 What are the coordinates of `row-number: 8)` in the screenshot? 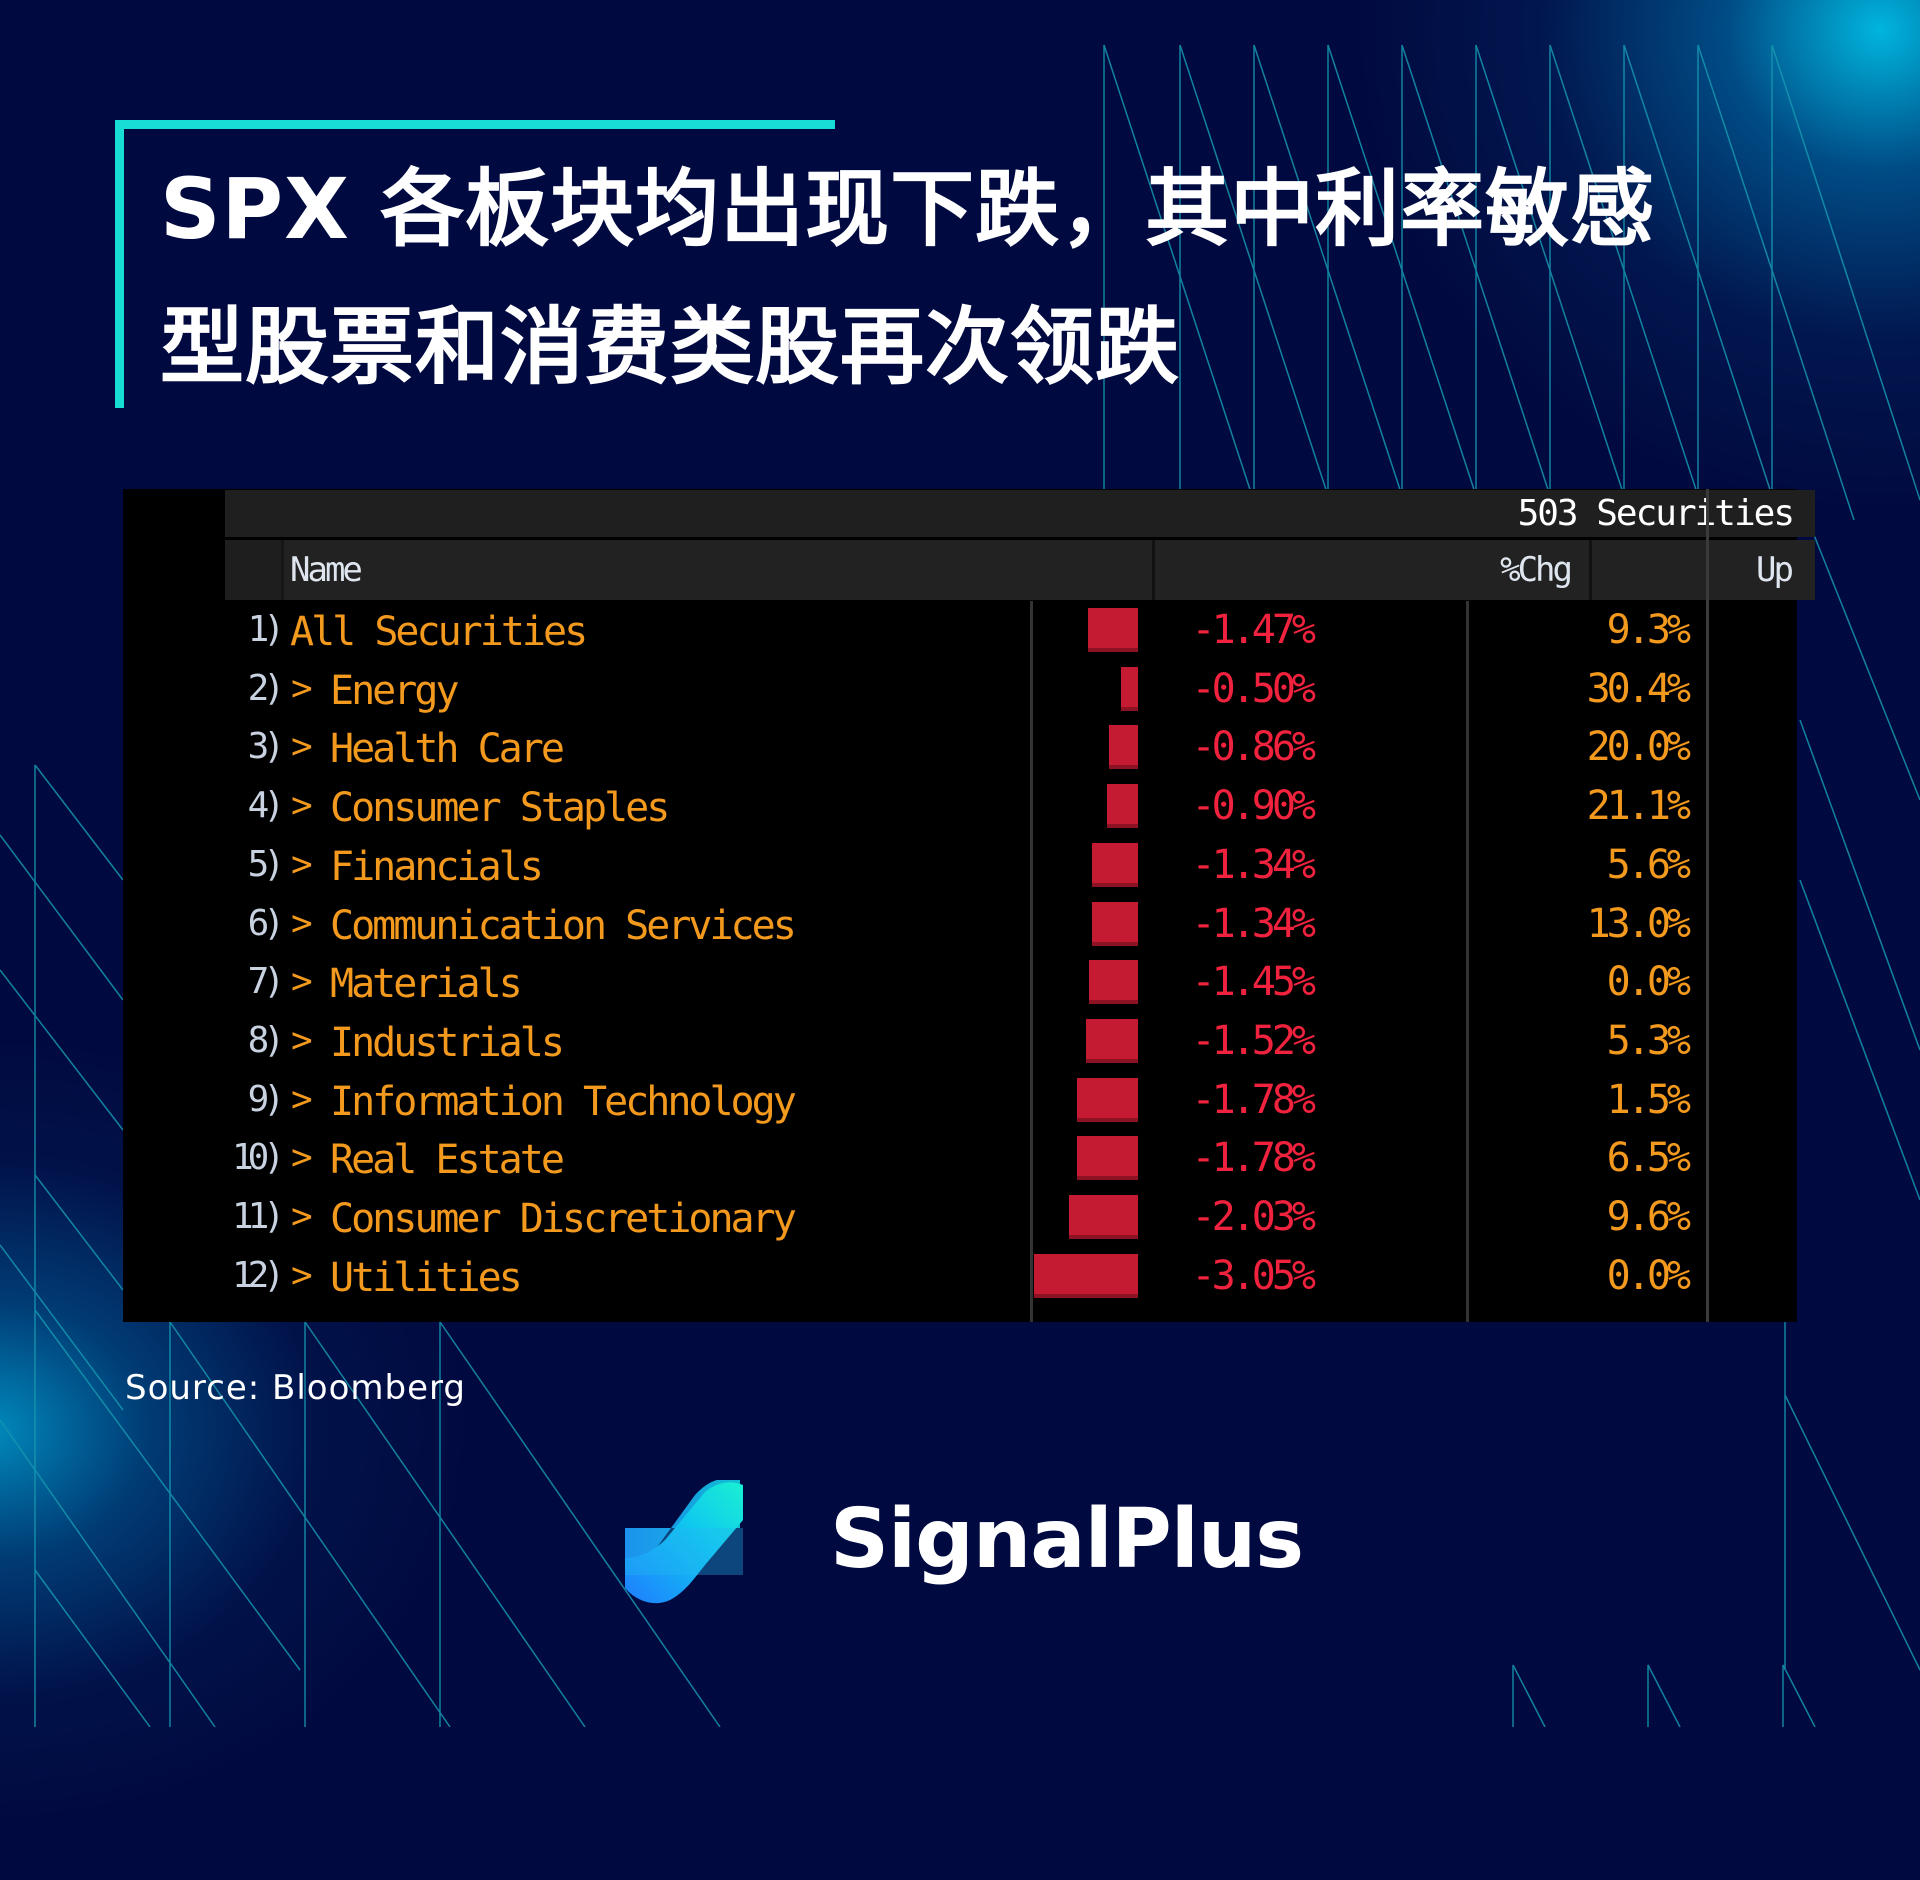 It's located at (266, 1040).